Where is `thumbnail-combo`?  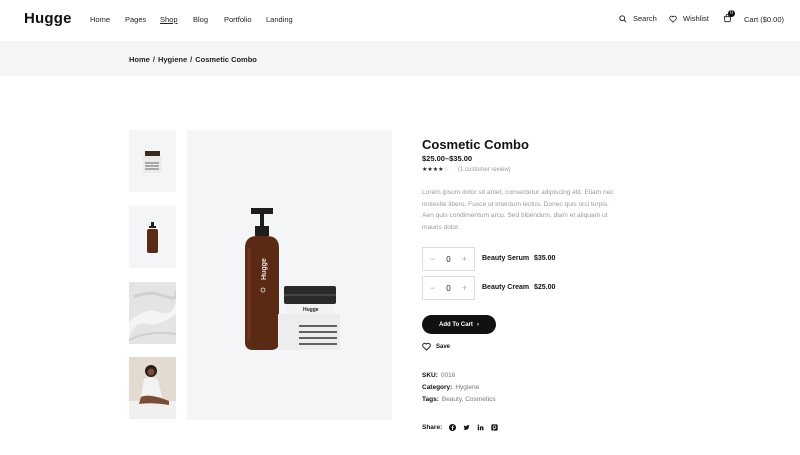
thumbnail-combo is located at coordinates (152, 161).